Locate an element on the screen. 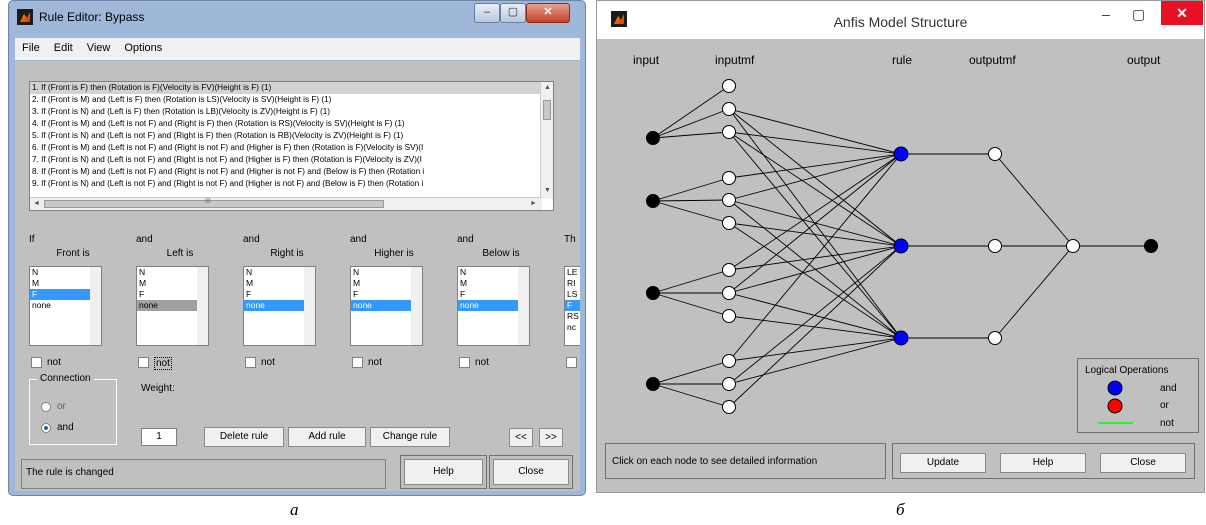  mf-list-rotation: LE RI LS F RS nc is located at coordinates (572, 306).